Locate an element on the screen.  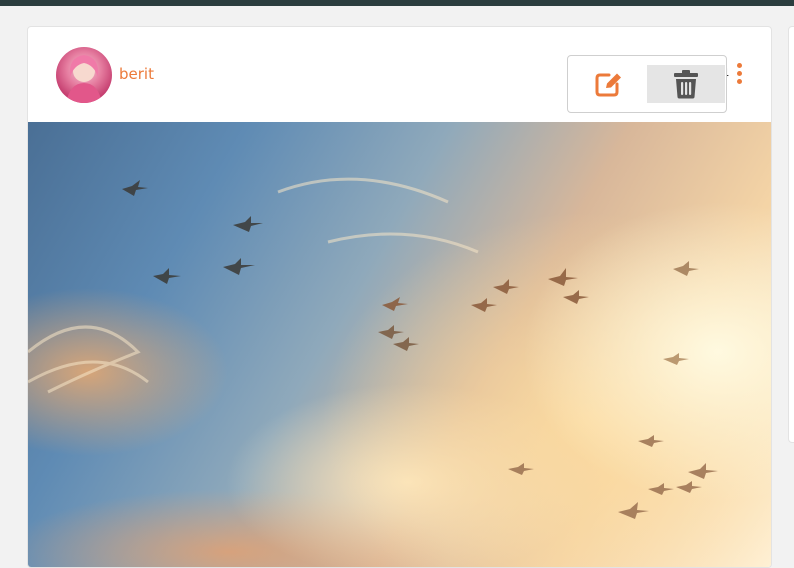
edit-icon is located at coordinates (608, 85).